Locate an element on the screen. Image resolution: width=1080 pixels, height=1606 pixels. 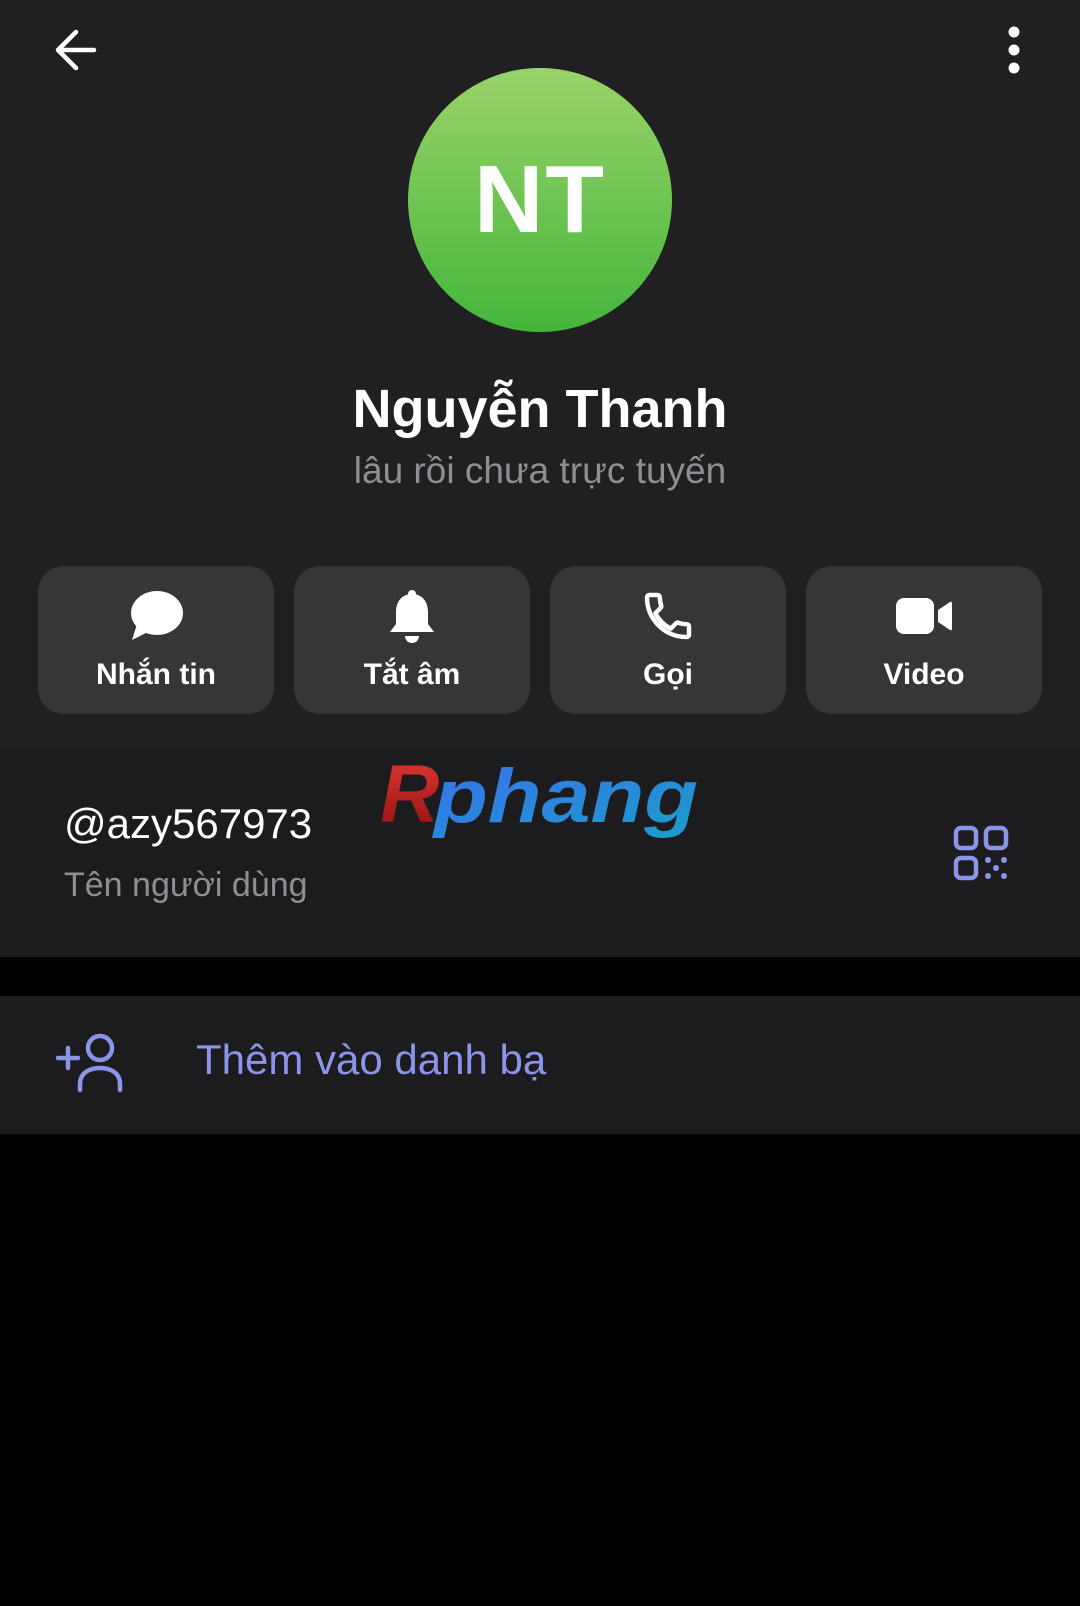
username-card: @azy567973 Tên người dùng R phang is located at coordinates (540, 852).